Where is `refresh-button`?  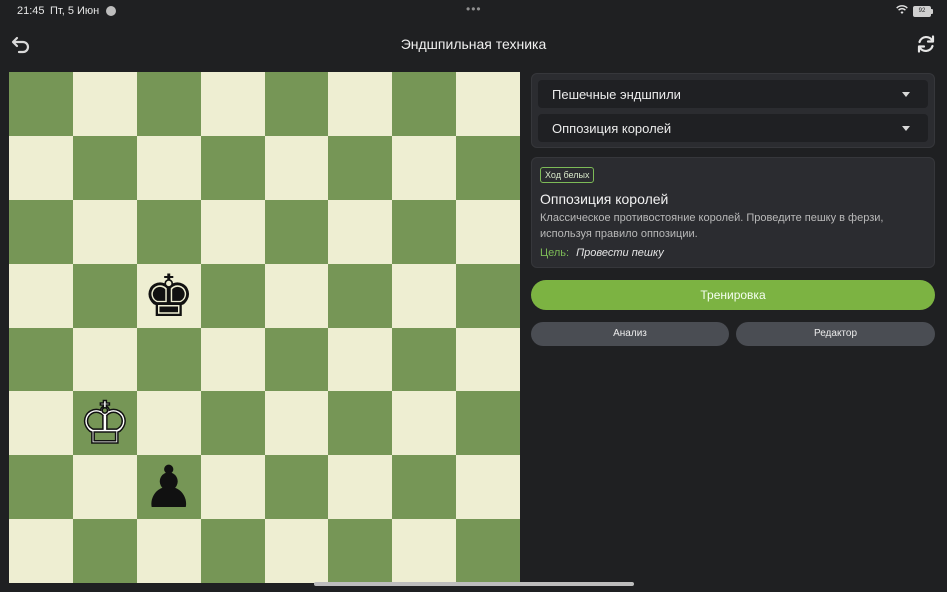
refresh-button is located at coordinates (926, 44).